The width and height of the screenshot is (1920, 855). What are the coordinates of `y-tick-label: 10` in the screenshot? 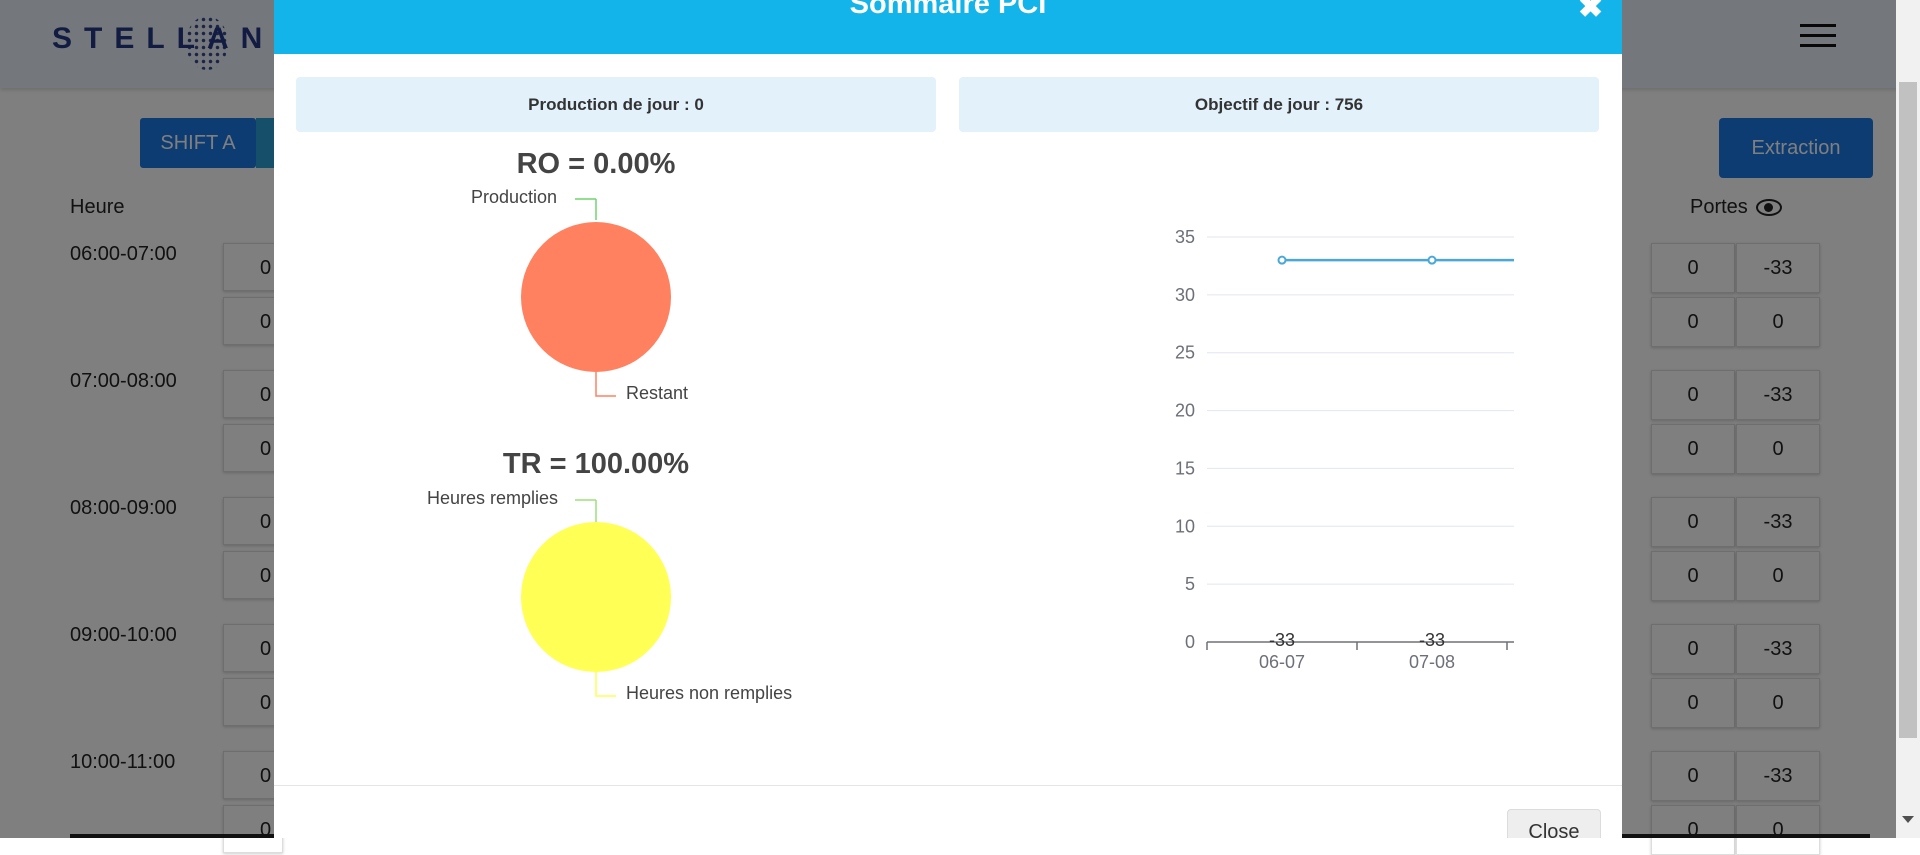 It's located at (1185, 526).